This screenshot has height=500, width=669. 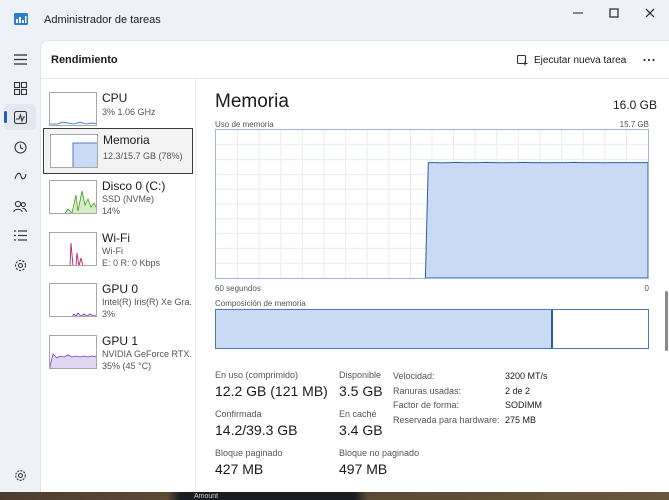 I want to click on device-wifi: Wi-Fi Wi-Fi E: 0 R: 0 Kbps, so click(x=118, y=250).